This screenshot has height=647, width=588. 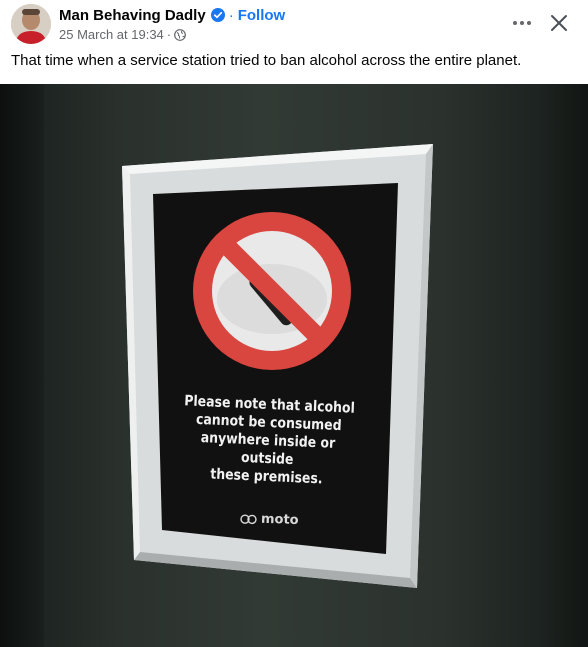 What do you see at coordinates (248, 518) in the screenshot?
I see `moto-logo-icon` at bounding box center [248, 518].